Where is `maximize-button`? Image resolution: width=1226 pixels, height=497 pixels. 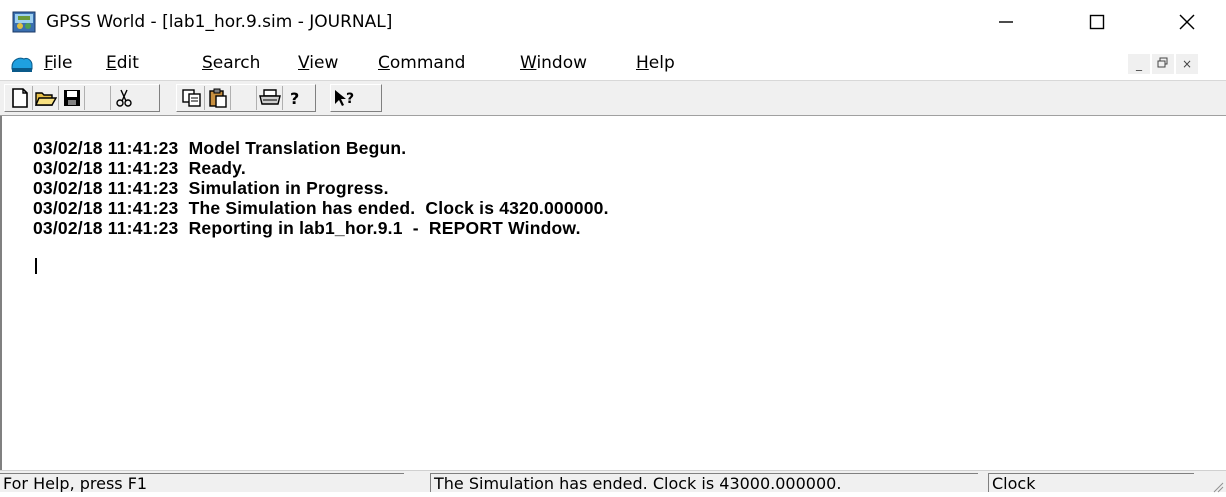
maximize-button is located at coordinates (1097, 22).